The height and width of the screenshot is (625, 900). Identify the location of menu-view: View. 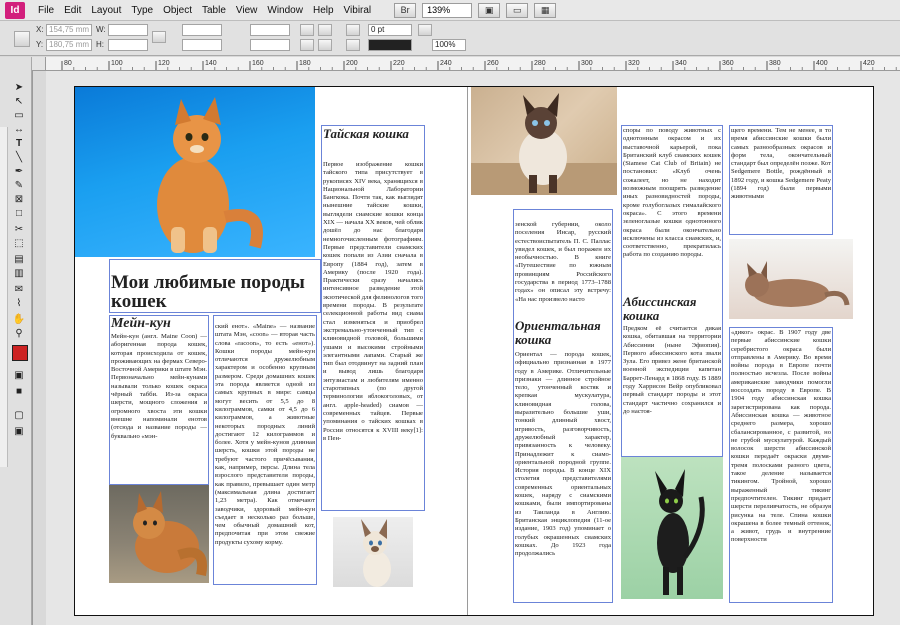
(247, 10).